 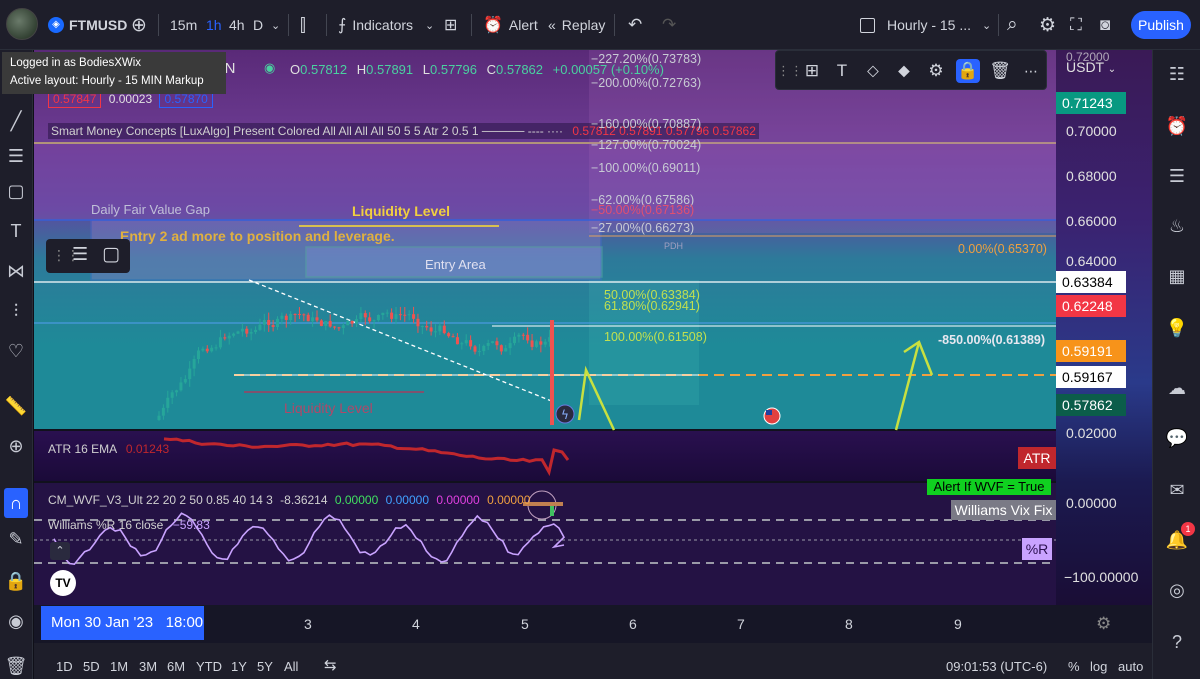 I want to click on range-1y: 1Y, so click(x=239, y=666).